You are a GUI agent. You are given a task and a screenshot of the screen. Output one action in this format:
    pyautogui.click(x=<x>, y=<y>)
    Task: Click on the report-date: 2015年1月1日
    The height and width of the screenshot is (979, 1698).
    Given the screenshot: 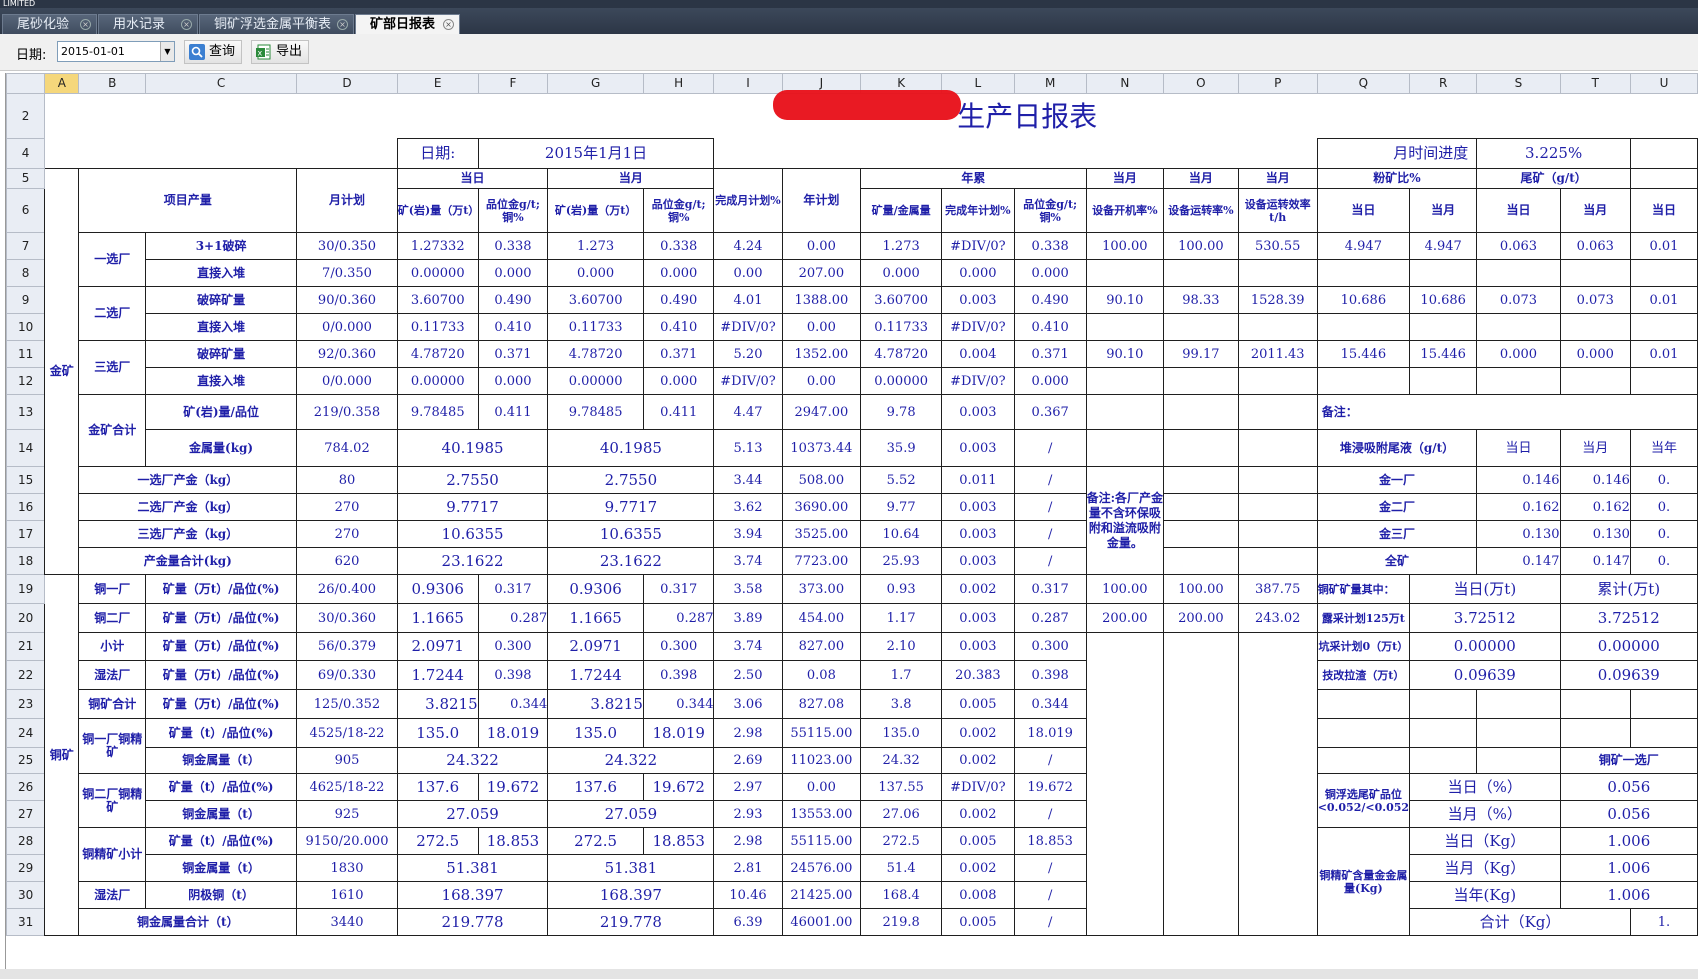 What is the action you would take?
    pyautogui.click(x=596, y=153)
    